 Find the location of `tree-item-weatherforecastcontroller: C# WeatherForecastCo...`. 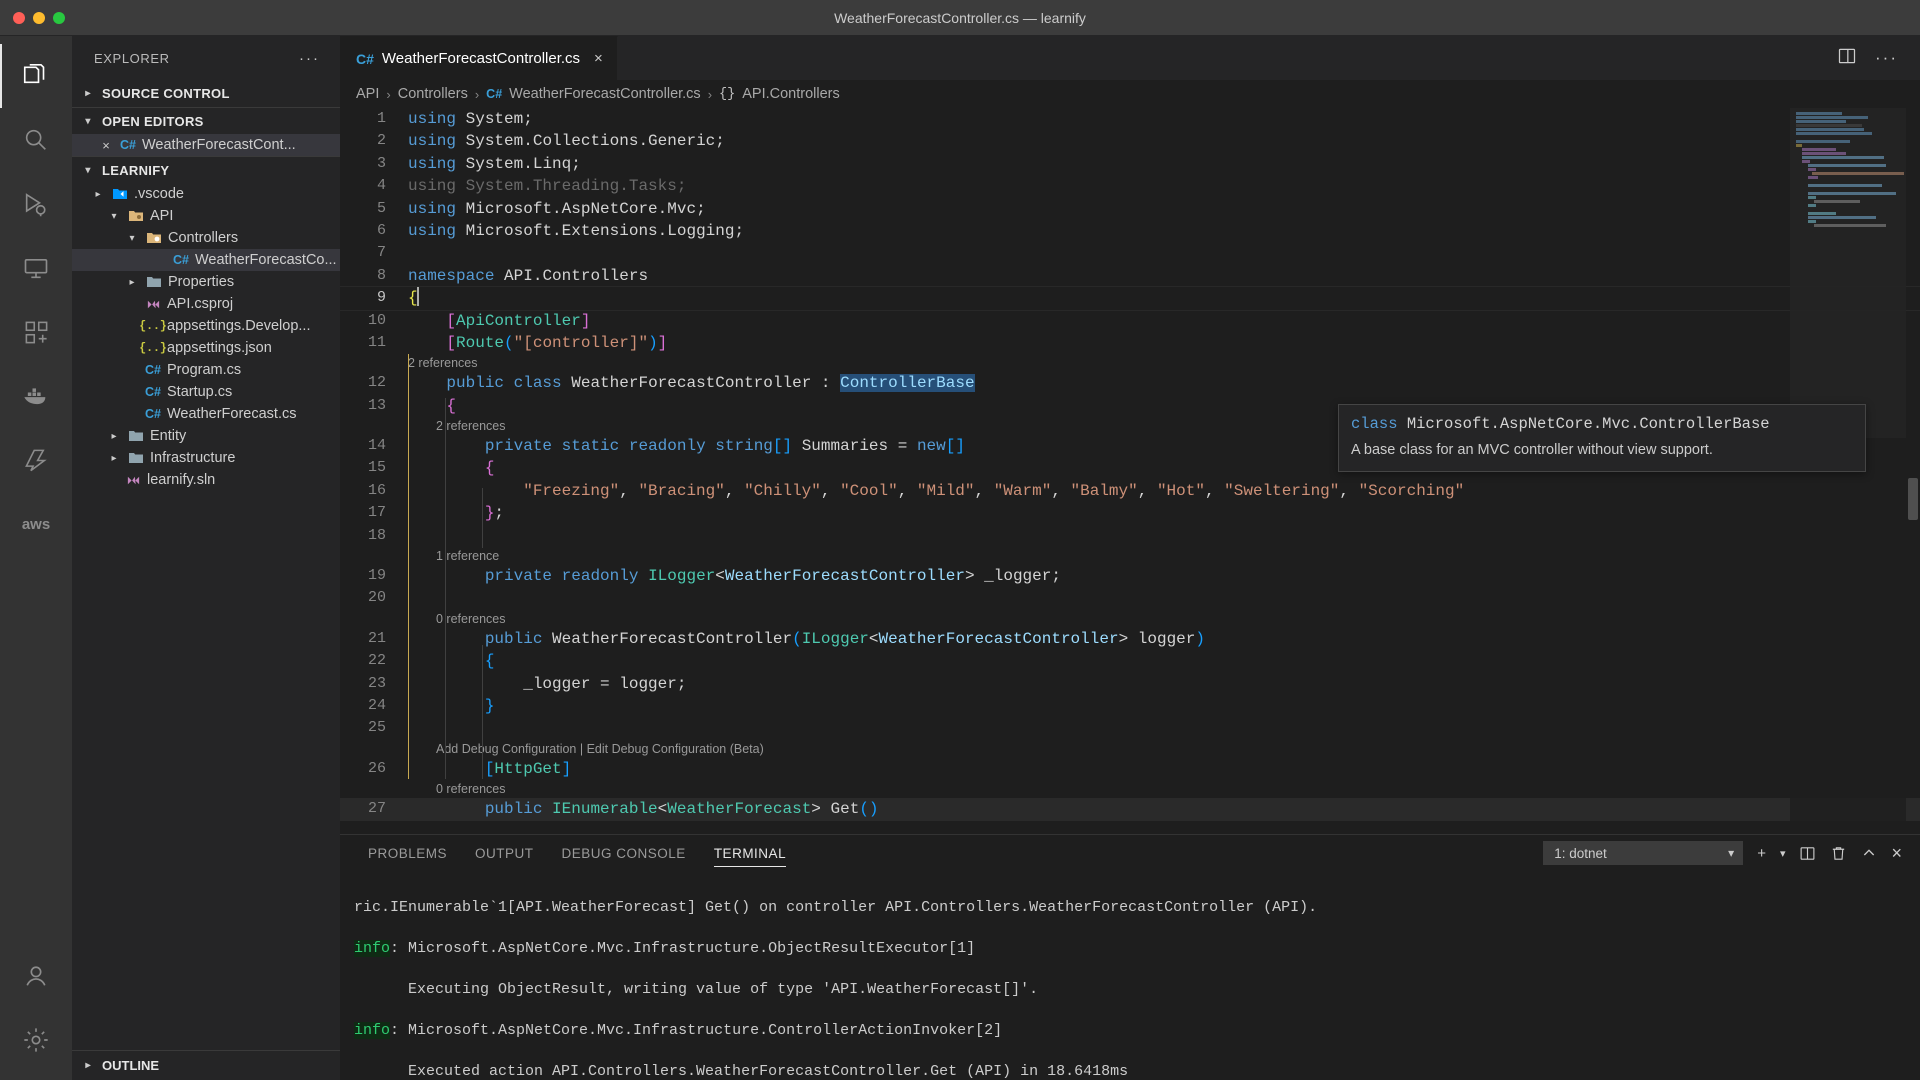

tree-item-weatherforecastcontroller: C# WeatherForecastCo... is located at coordinates (206, 260).